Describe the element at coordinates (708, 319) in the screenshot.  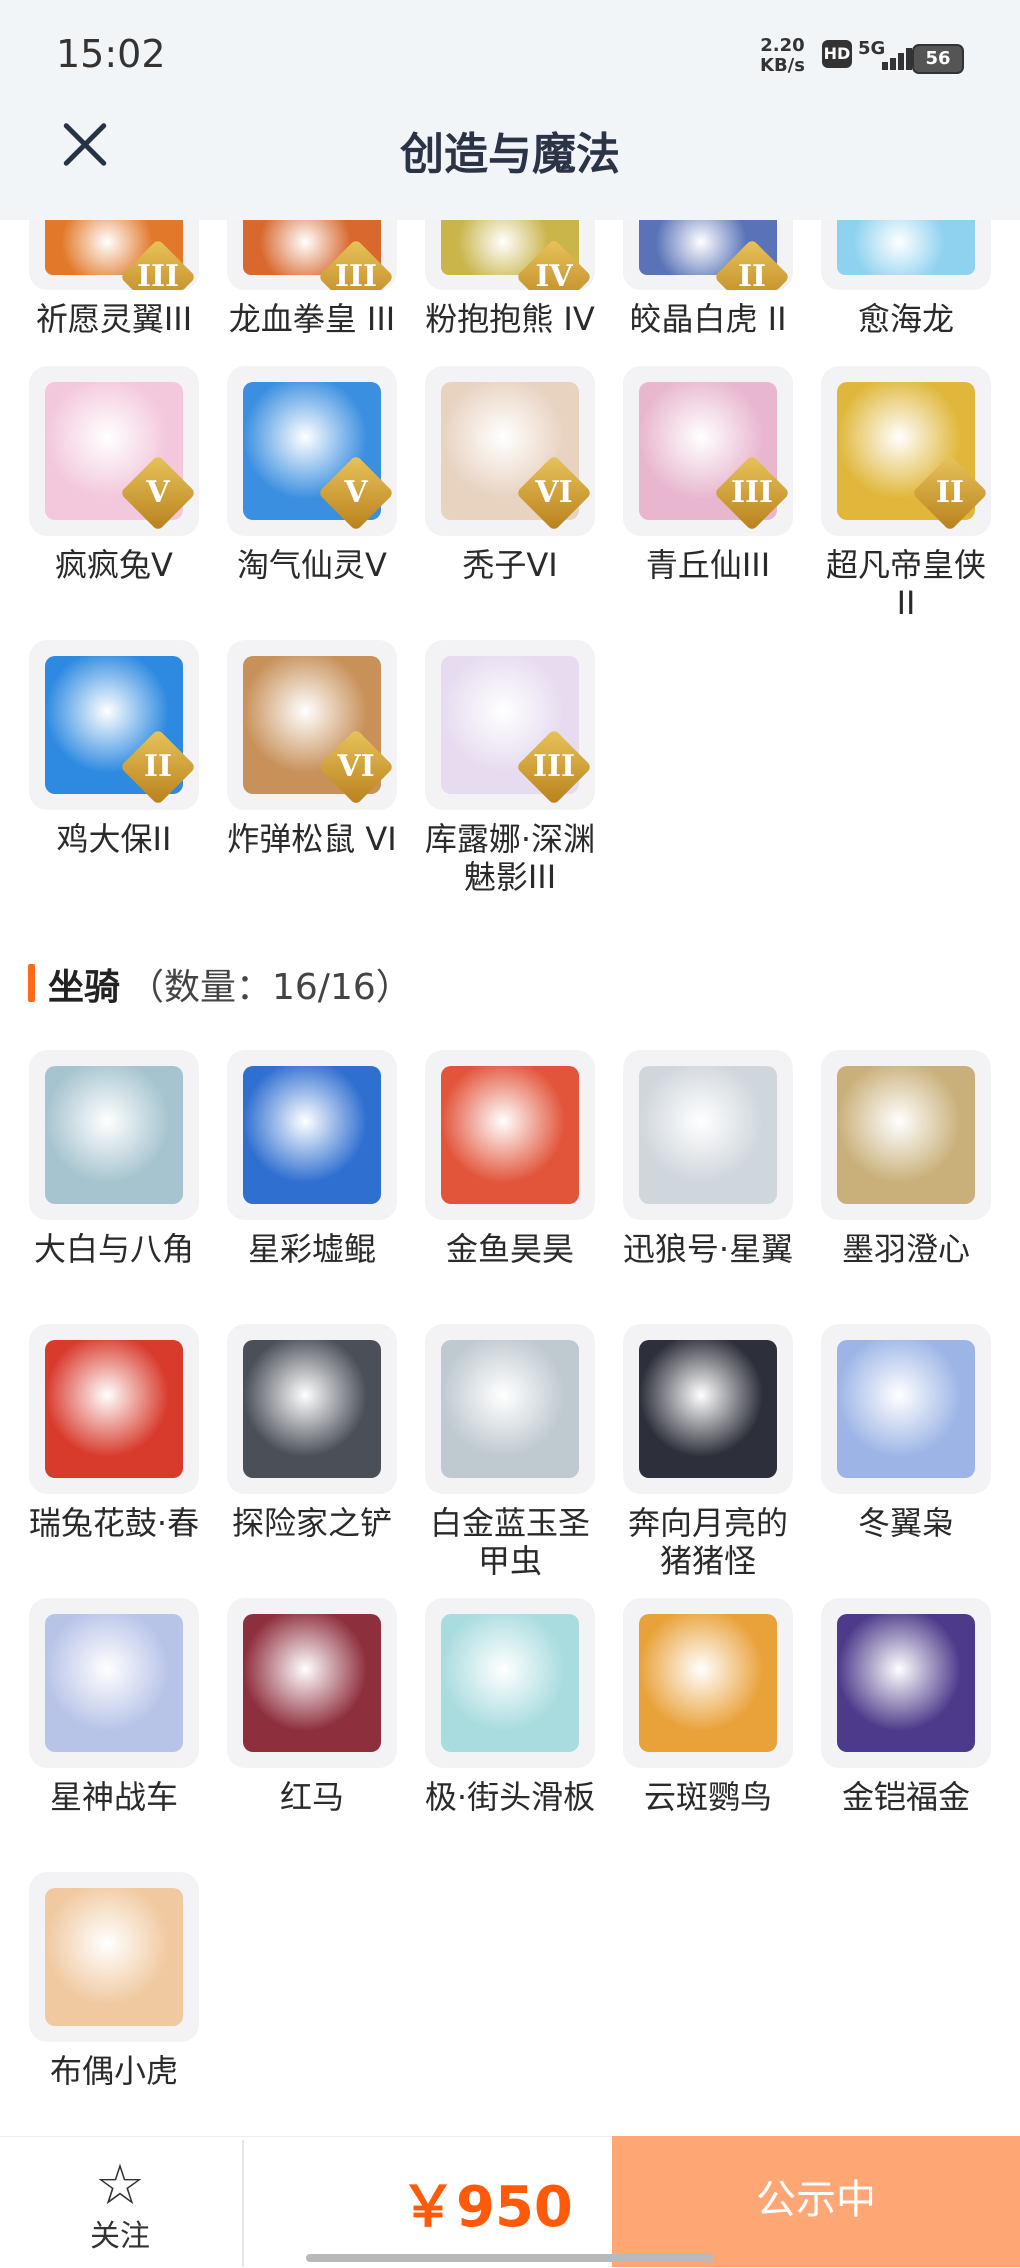
I see `pet-item-label: 皎晶白虎 II` at that location.